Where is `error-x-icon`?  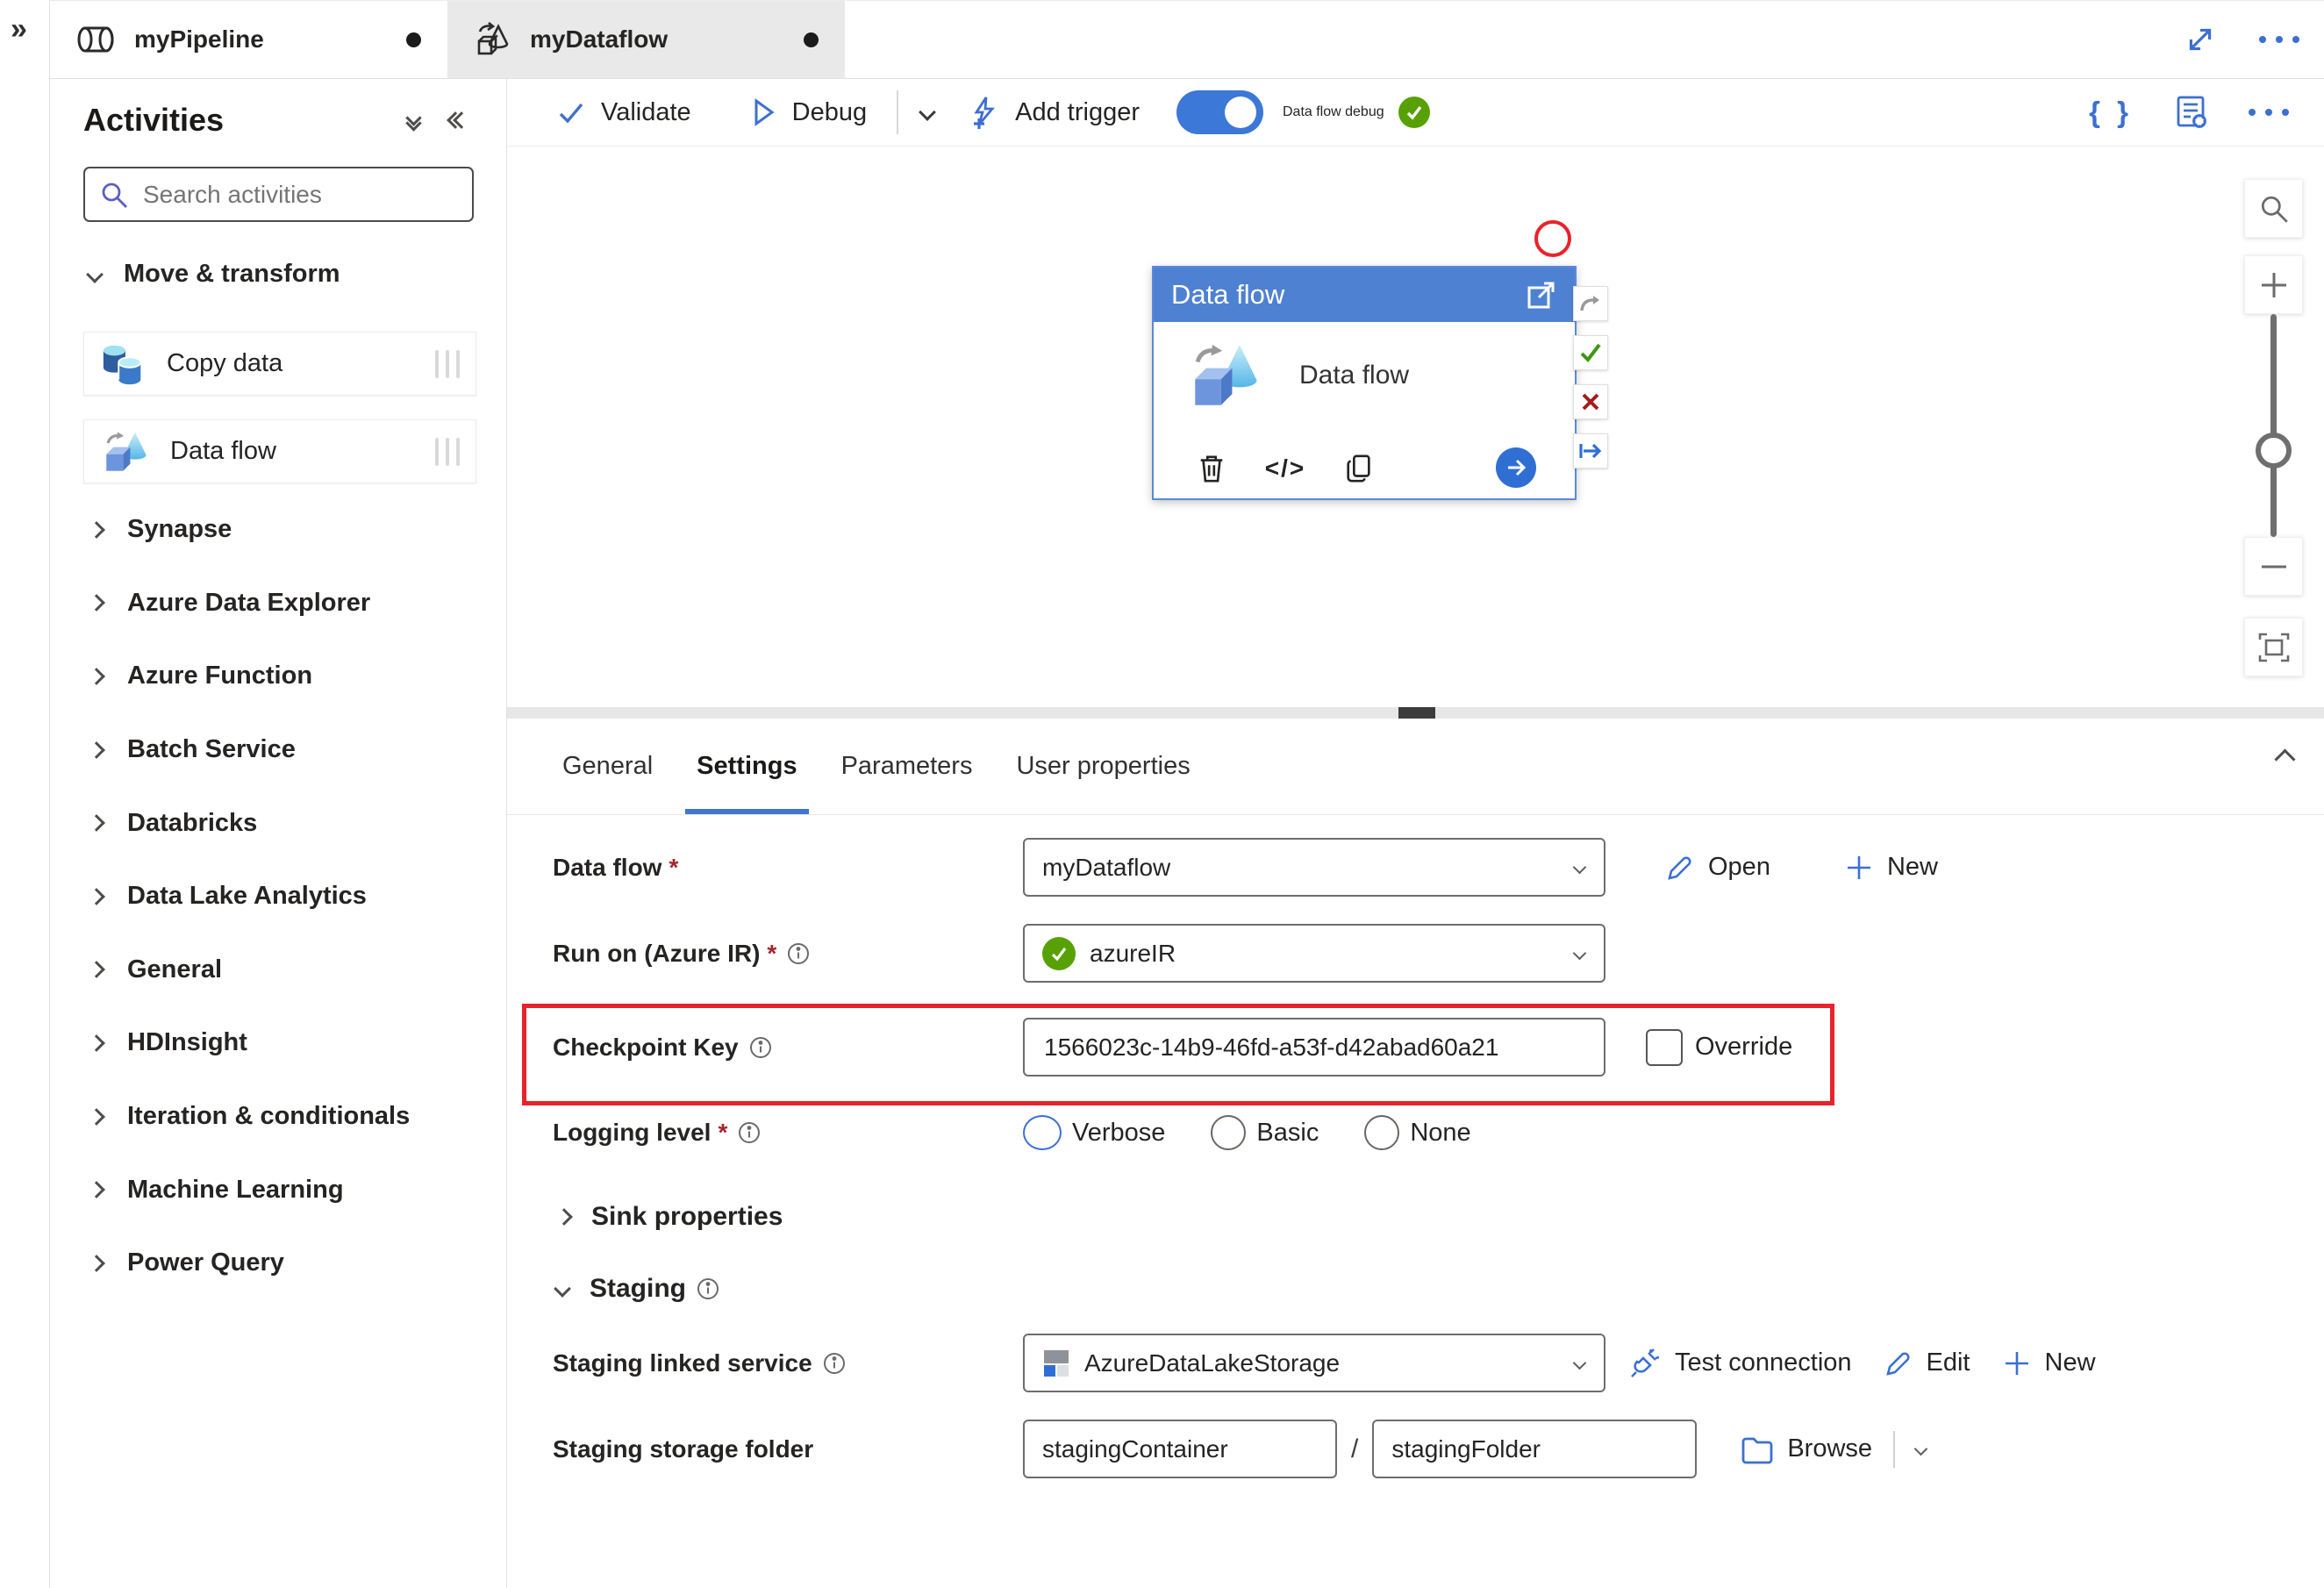 error-x-icon is located at coordinates (1590, 401).